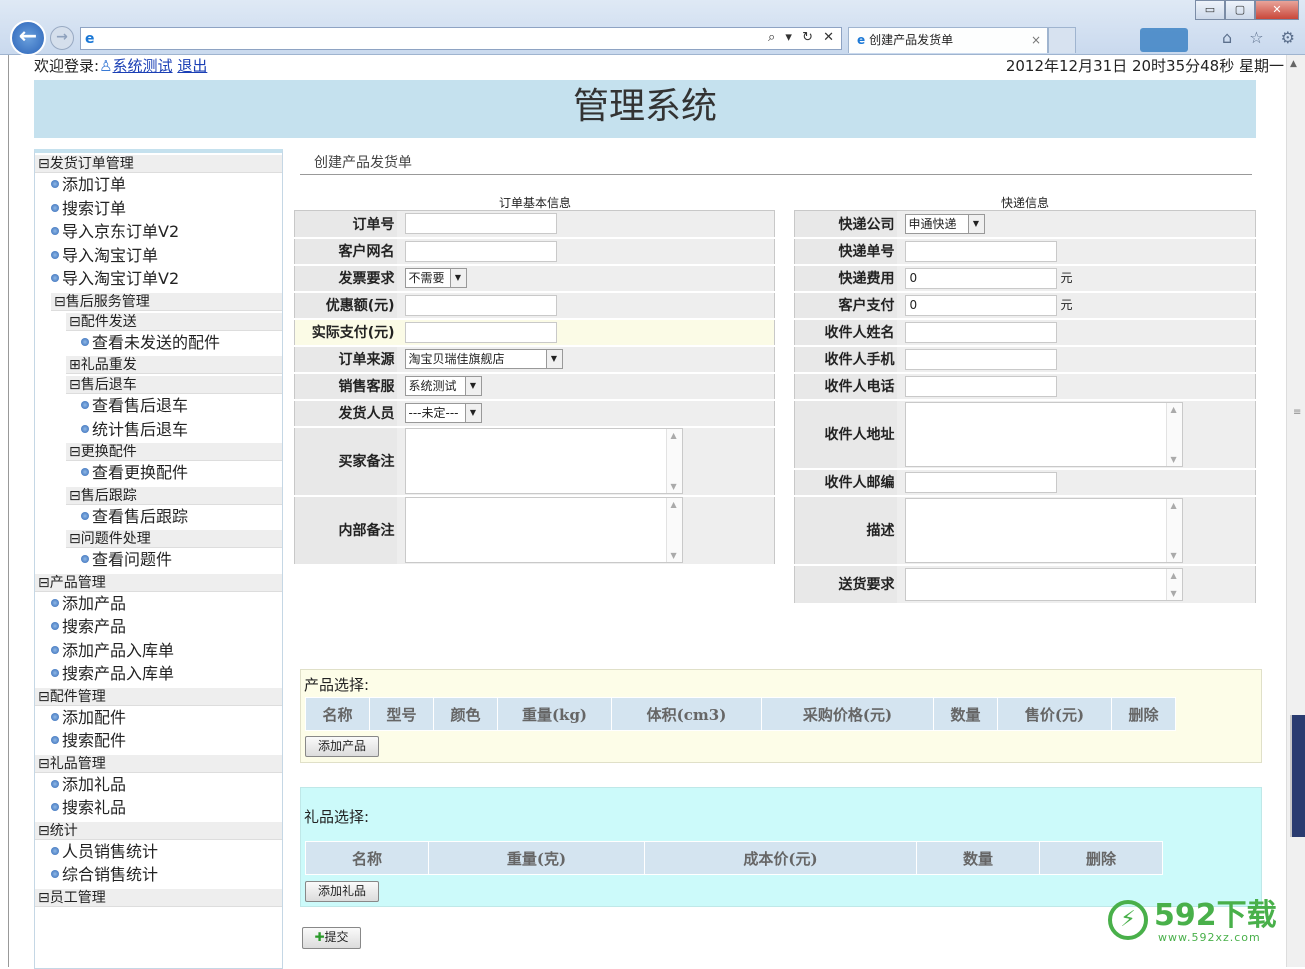 This screenshot has width=1305, height=969. What do you see at coordinates (181, 560) in the screenshot?
I see `sidebar-item: 查看问题件` at bounding box center [181, 560].